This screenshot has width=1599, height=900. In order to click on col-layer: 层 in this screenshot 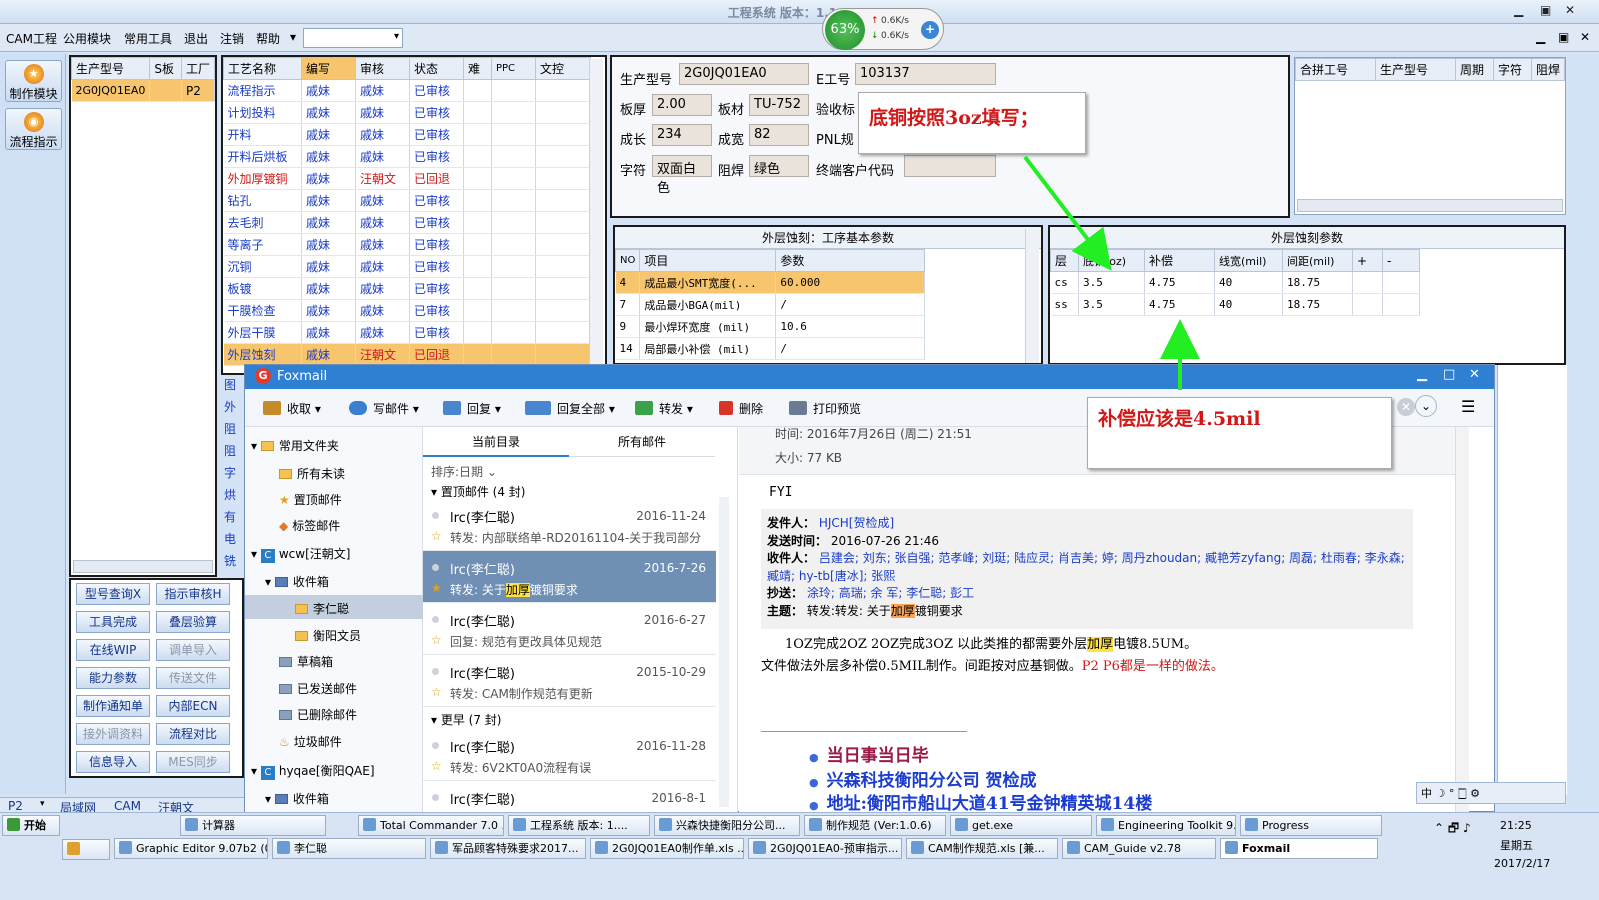, I will do `click(1064, 260)`.